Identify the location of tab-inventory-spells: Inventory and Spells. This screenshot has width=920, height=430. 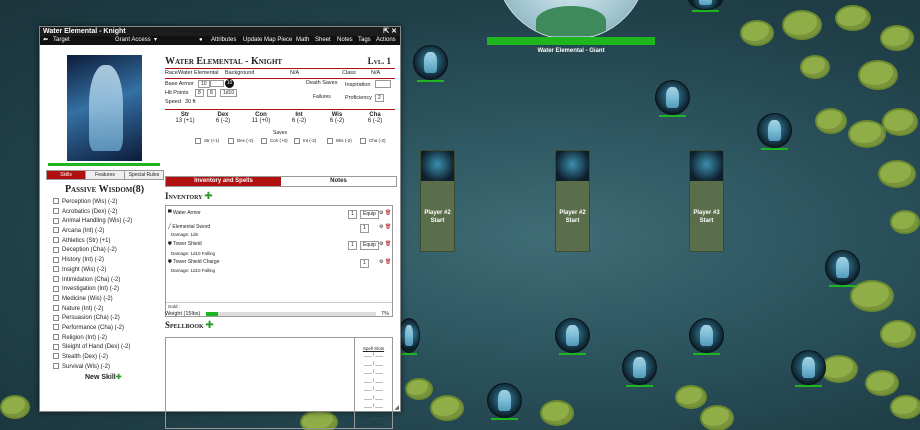
(223, 181).